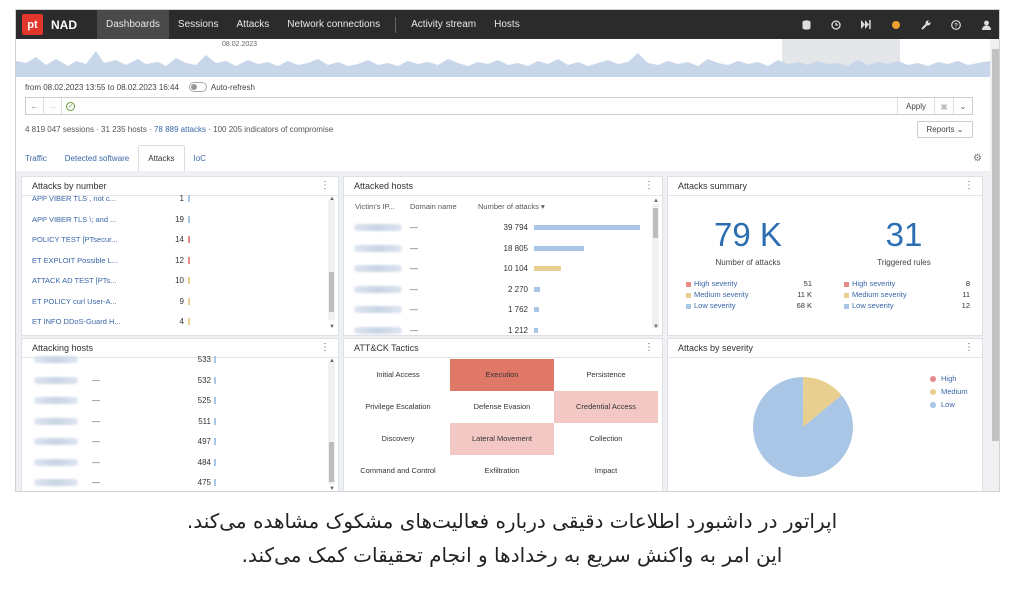 This screenshot has width=1024, height=589. What do you see at coordinates (606, 471) in the screenshot?
I see `tactic-impact: Impact` at bounding box center [606, 471].